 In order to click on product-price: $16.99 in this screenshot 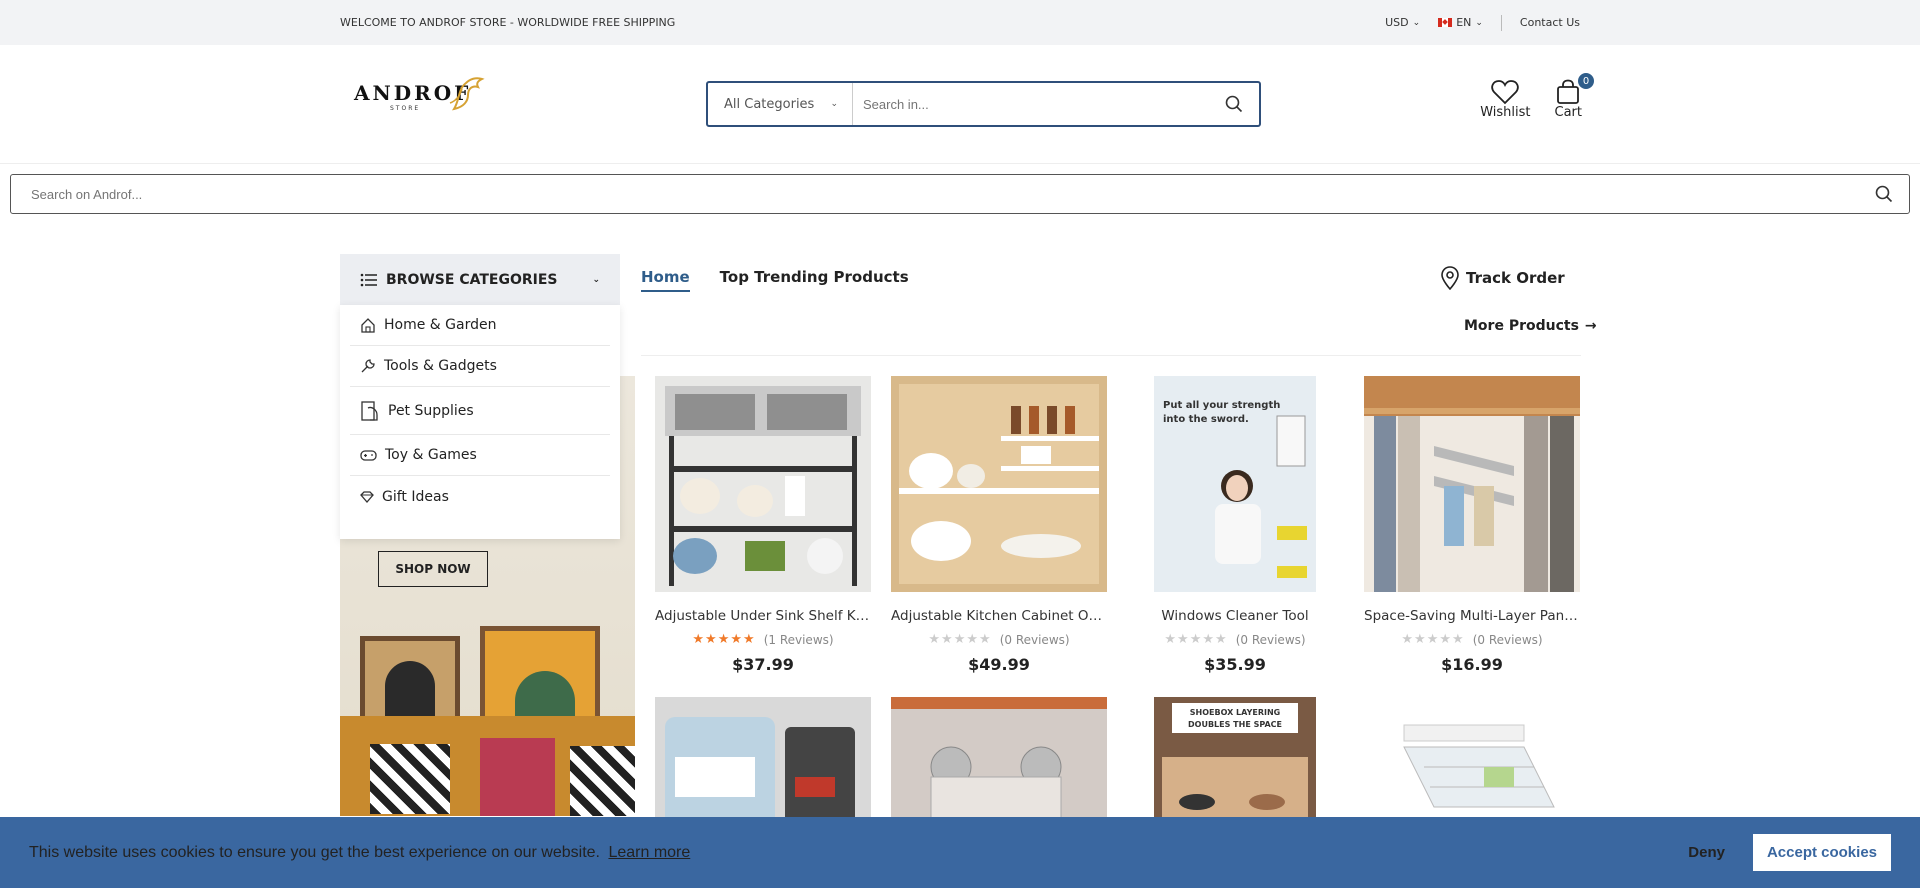, I will do `click(1472, 664)`.